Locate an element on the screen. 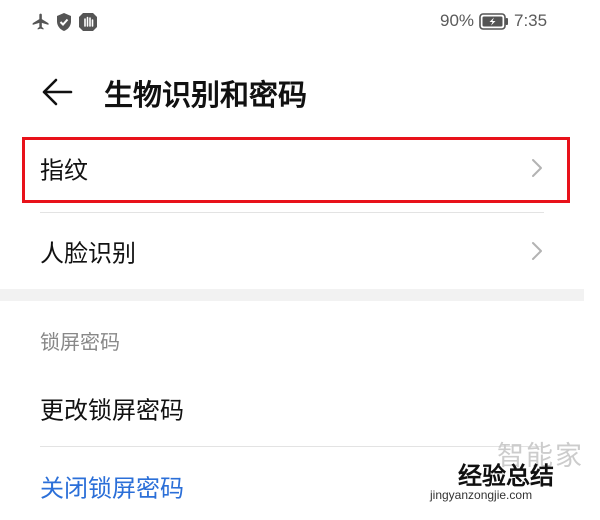  clock-time: 7:35 is located at coordinates (531, 20).